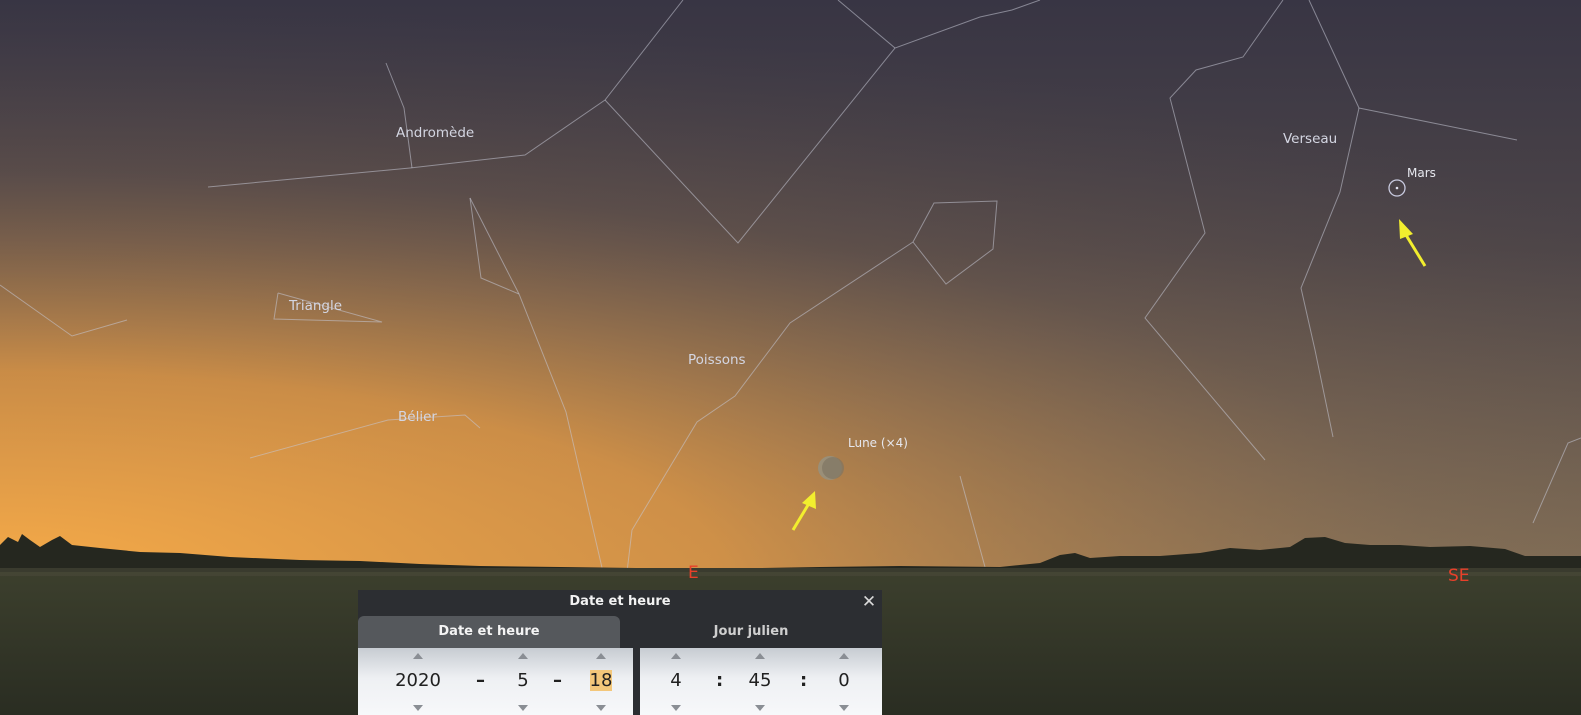 Image resolution: width=1581 pixels, height=715 pixels. What do you see at coordinates (601, 656) in the screenshot?
I see `day-up-icon` at bounding box center [601, 656].